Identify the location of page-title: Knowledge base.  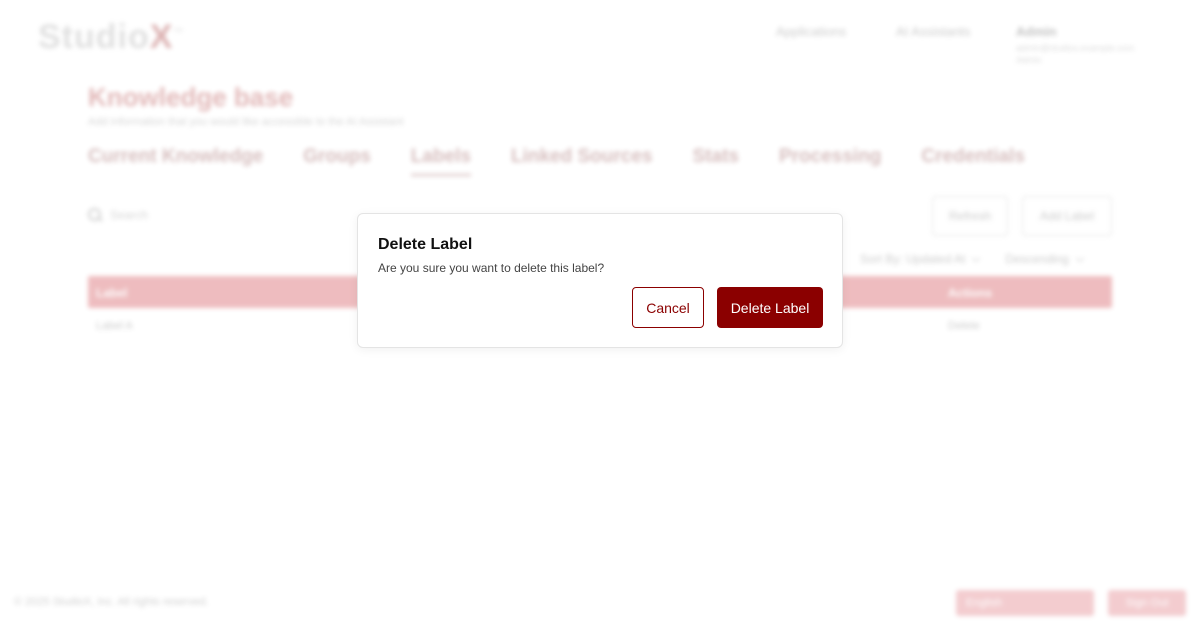
(191, 97).